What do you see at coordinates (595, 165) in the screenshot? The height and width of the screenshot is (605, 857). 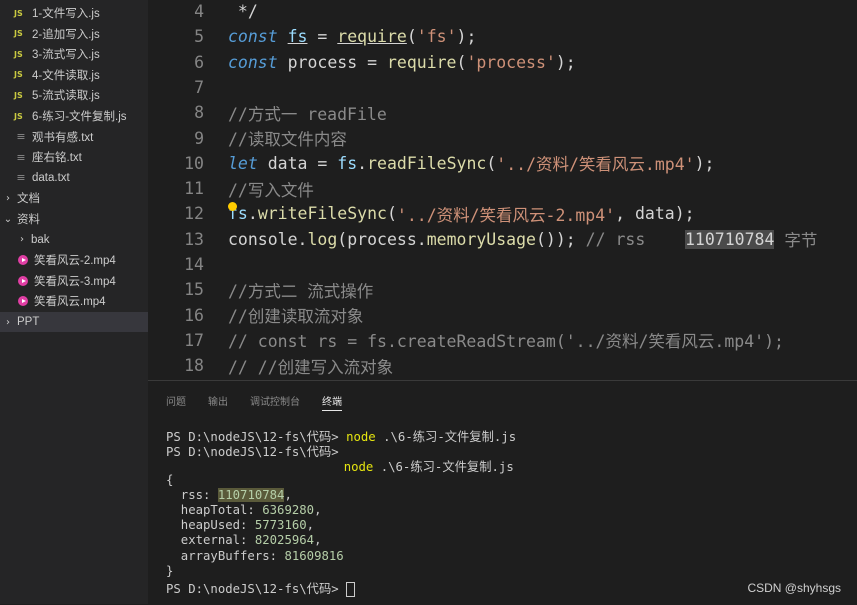 I see `code-token: '../资料/笑看风云.mp4'` at bounding box center [595, 165].